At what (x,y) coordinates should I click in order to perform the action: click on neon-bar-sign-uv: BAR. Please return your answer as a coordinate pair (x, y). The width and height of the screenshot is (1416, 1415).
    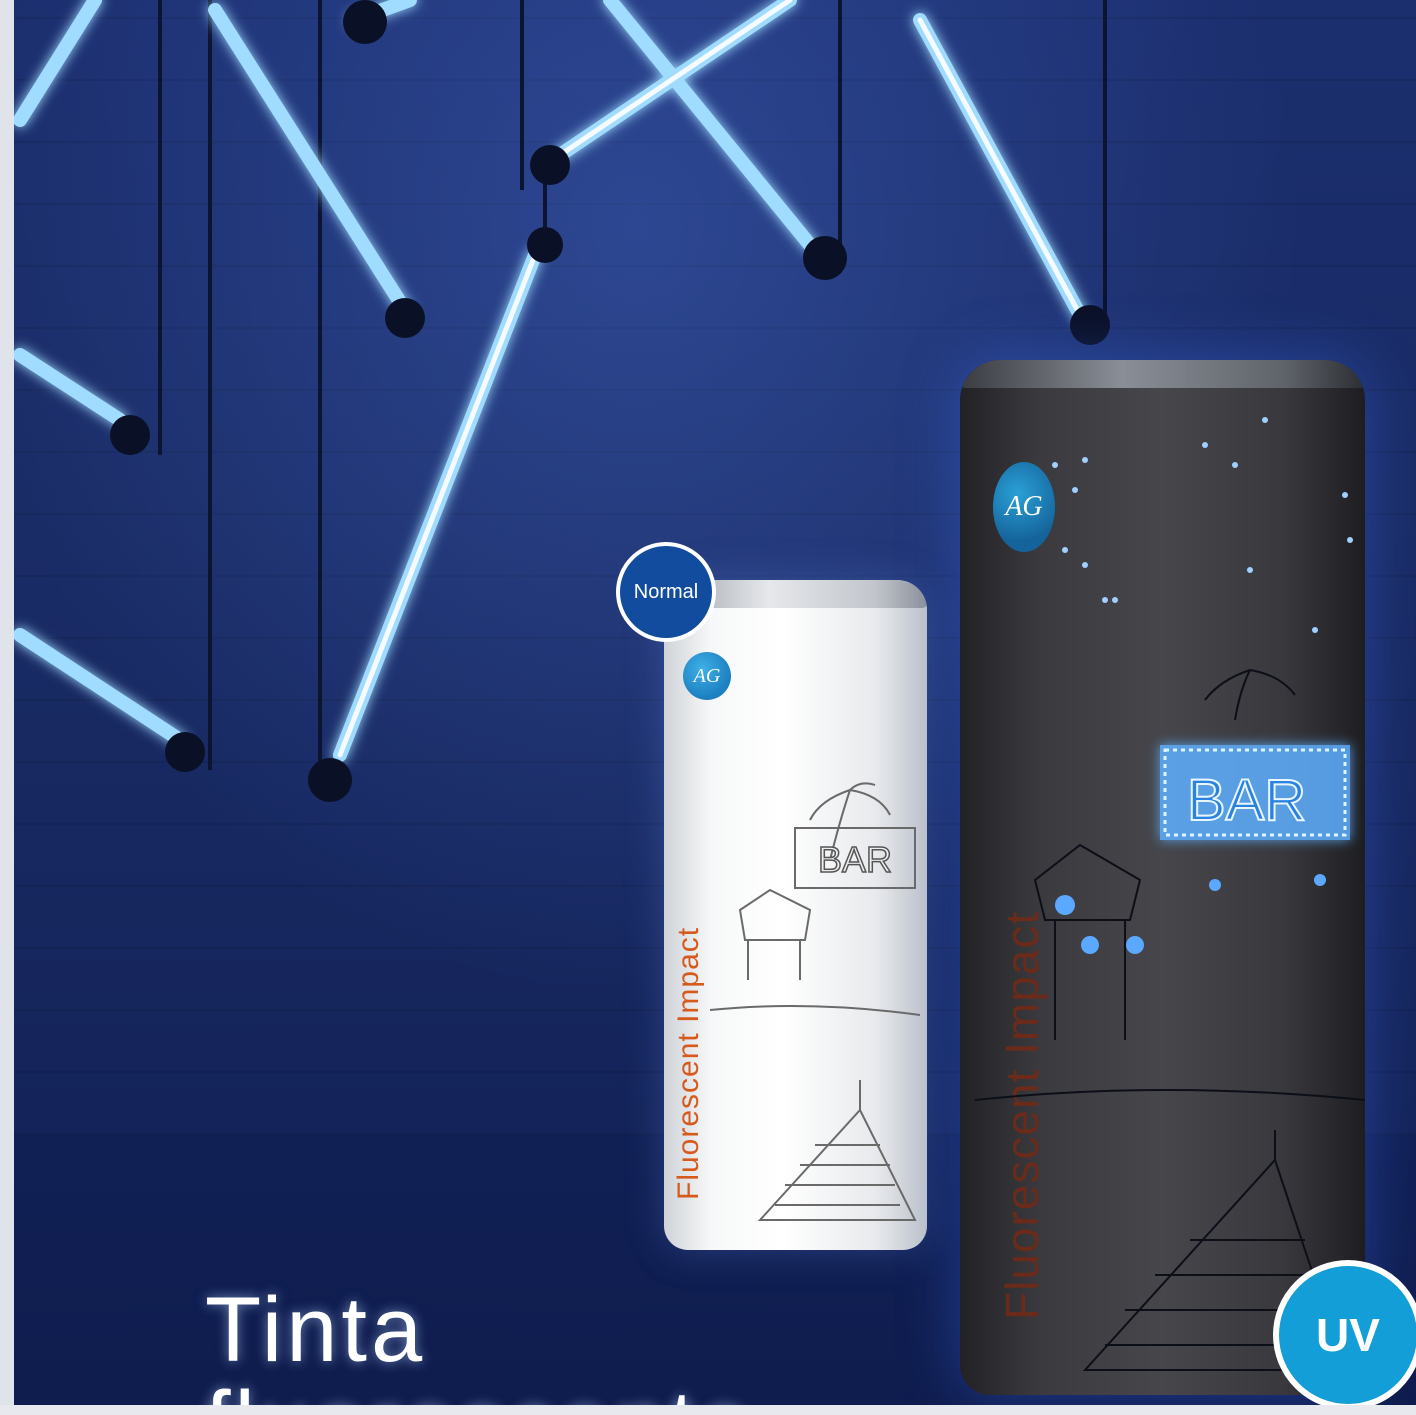
    Looking at the image, I should click on (1255, 792).